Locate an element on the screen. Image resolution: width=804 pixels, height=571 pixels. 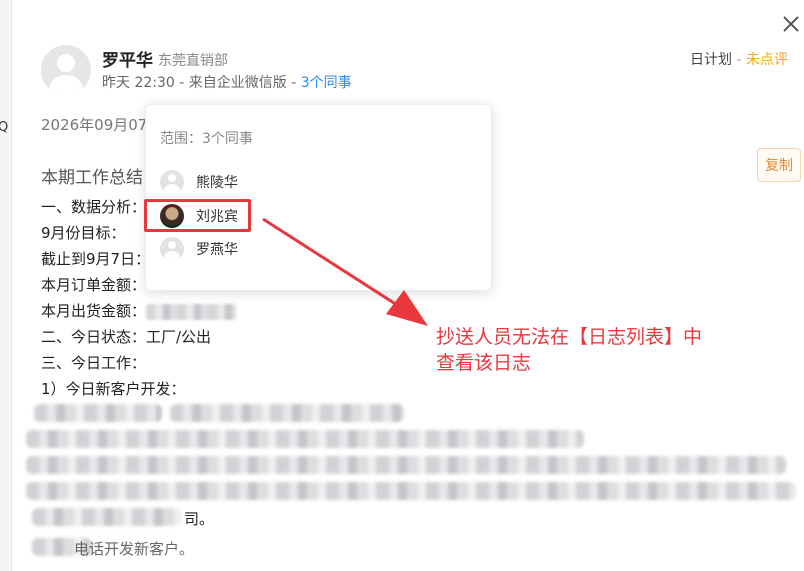
arrow-shaft is located at coordinates (335, 265).